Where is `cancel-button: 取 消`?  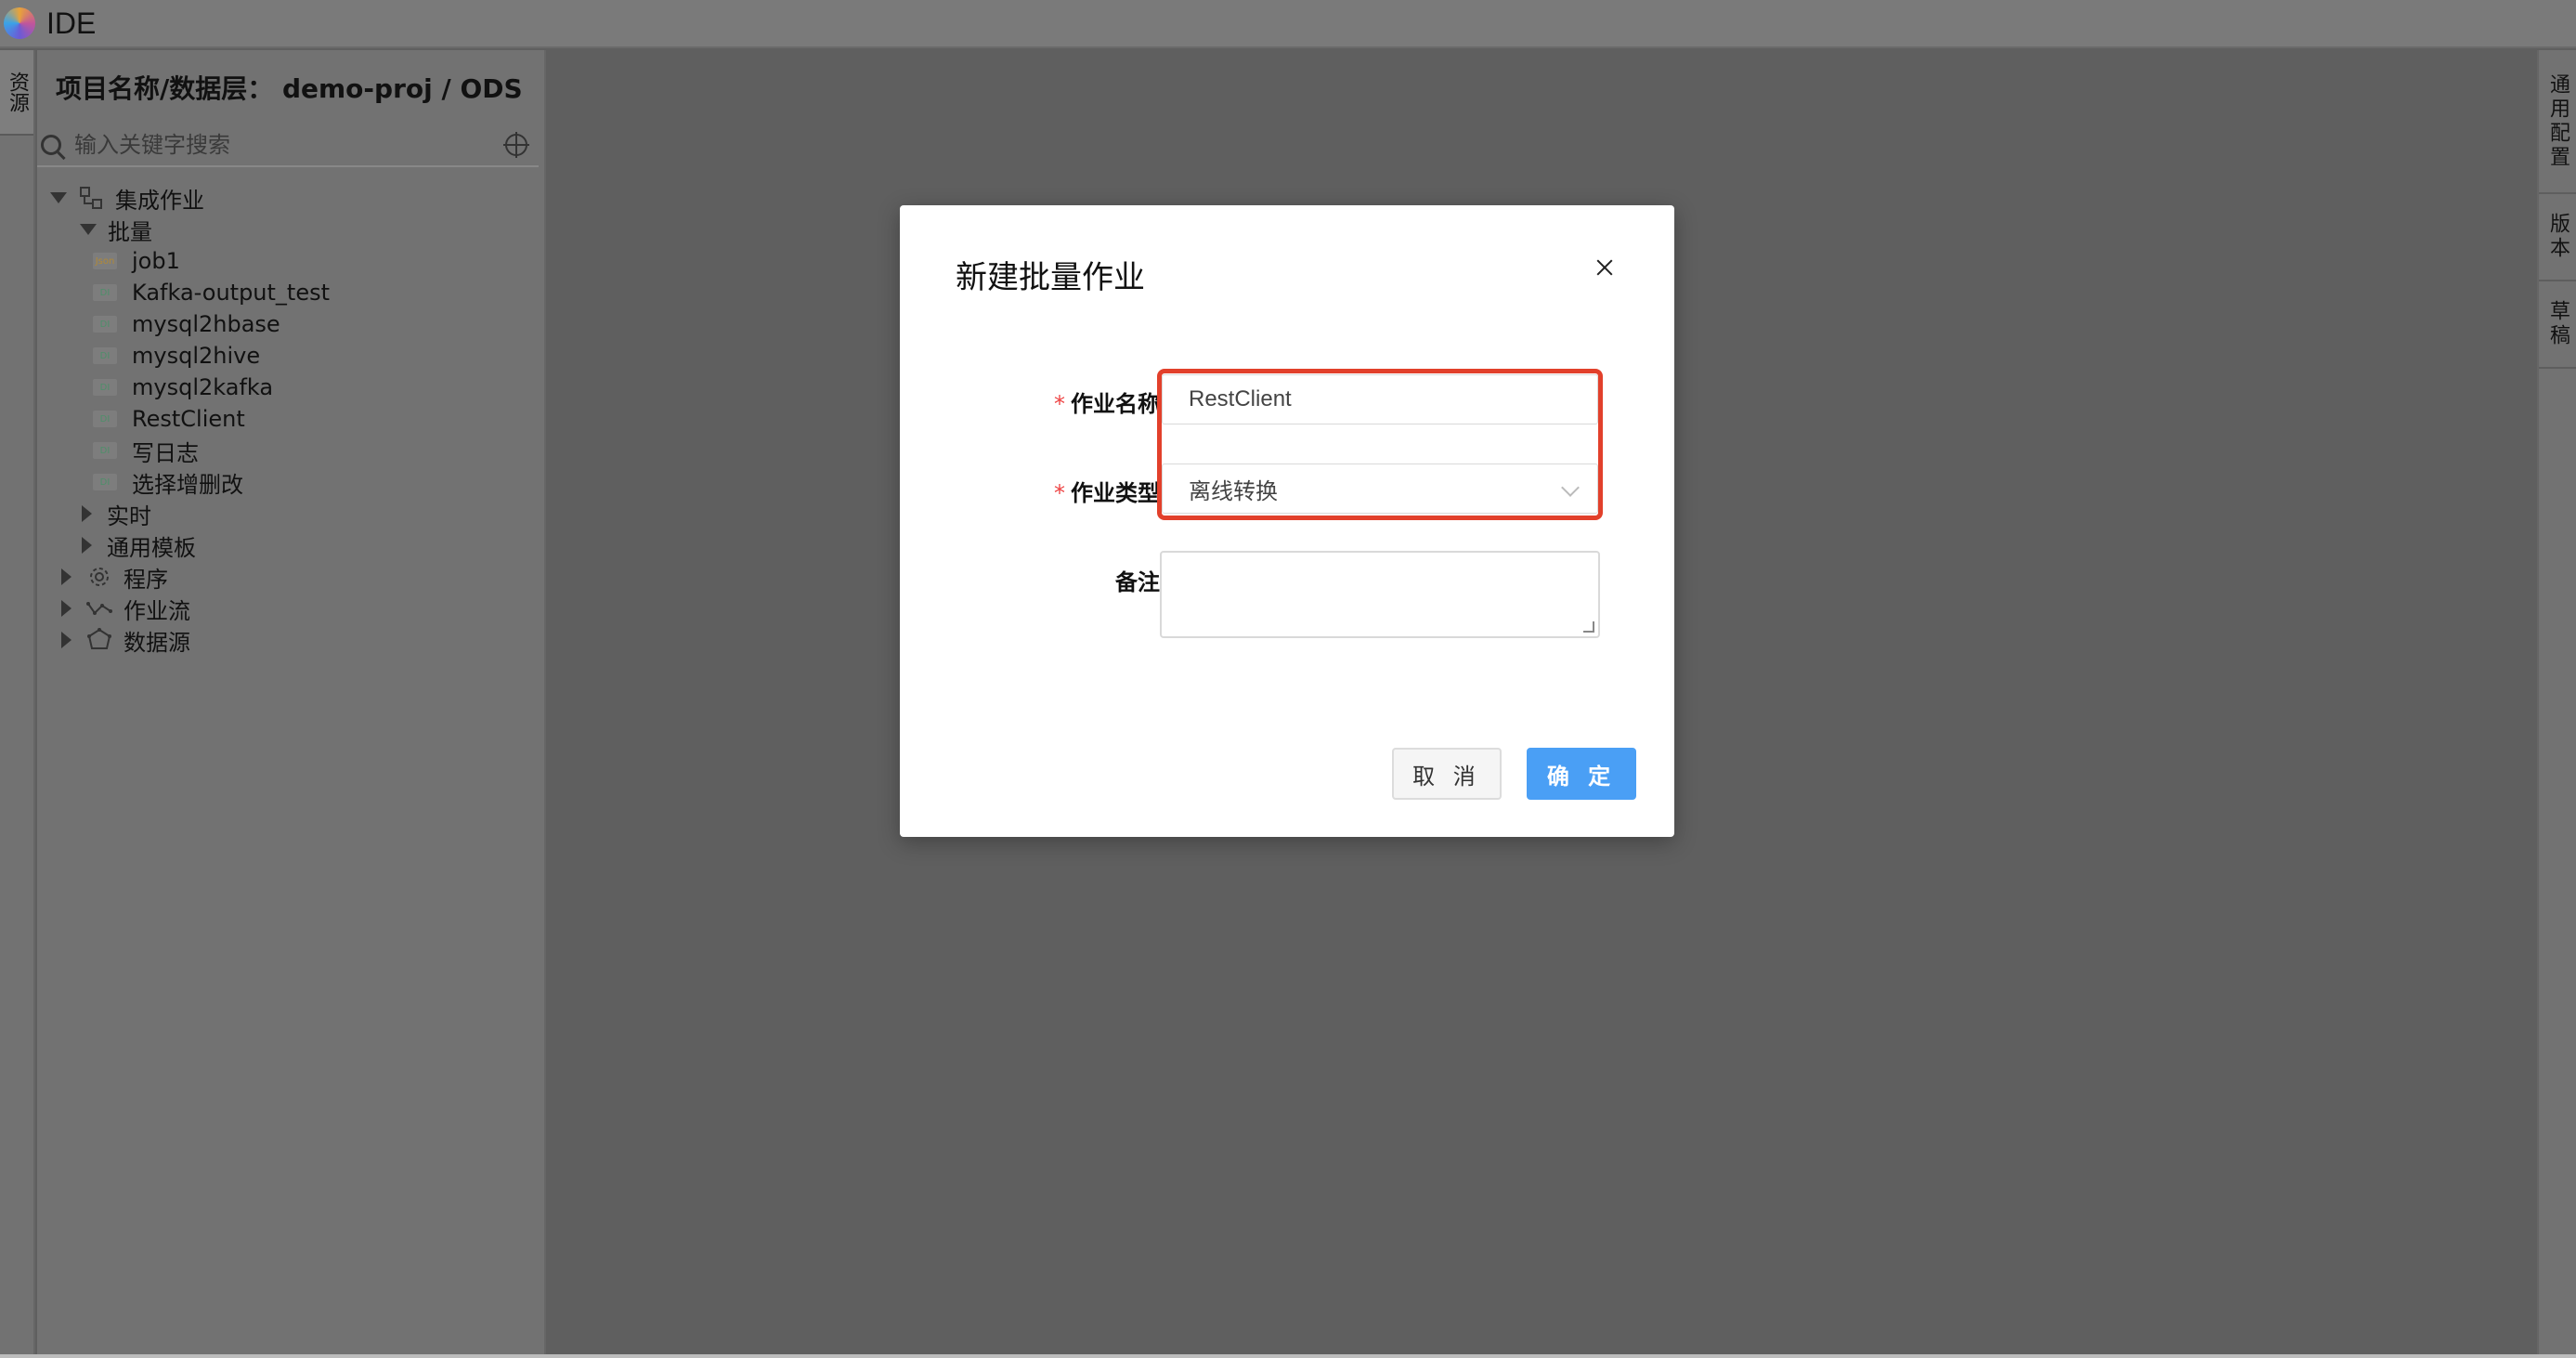
cancel-button: 取 消 is located at coordinates (1447, 774).